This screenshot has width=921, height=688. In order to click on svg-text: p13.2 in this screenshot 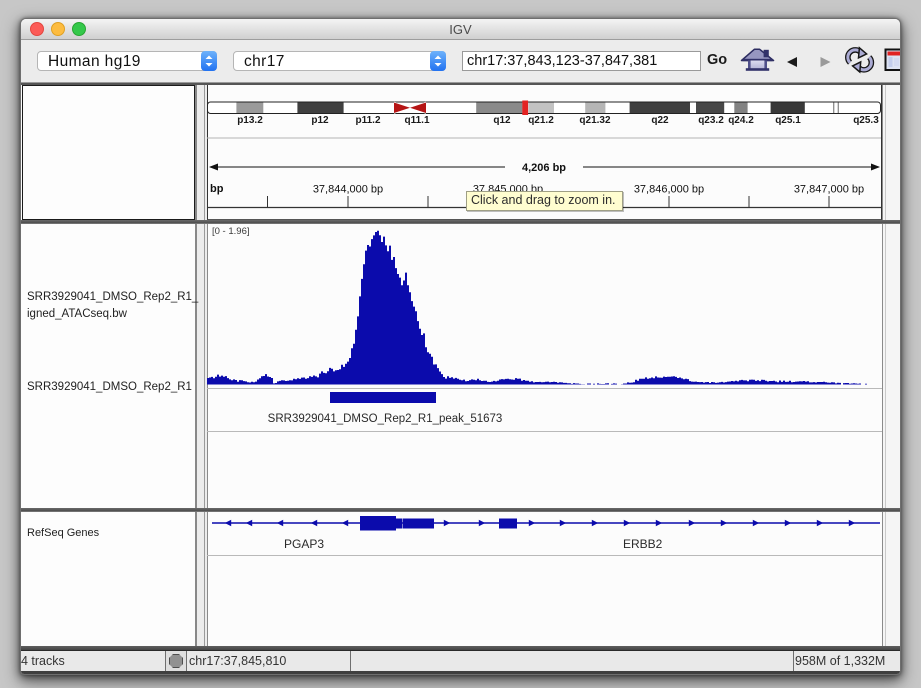, I will do `click(250, 120)`.